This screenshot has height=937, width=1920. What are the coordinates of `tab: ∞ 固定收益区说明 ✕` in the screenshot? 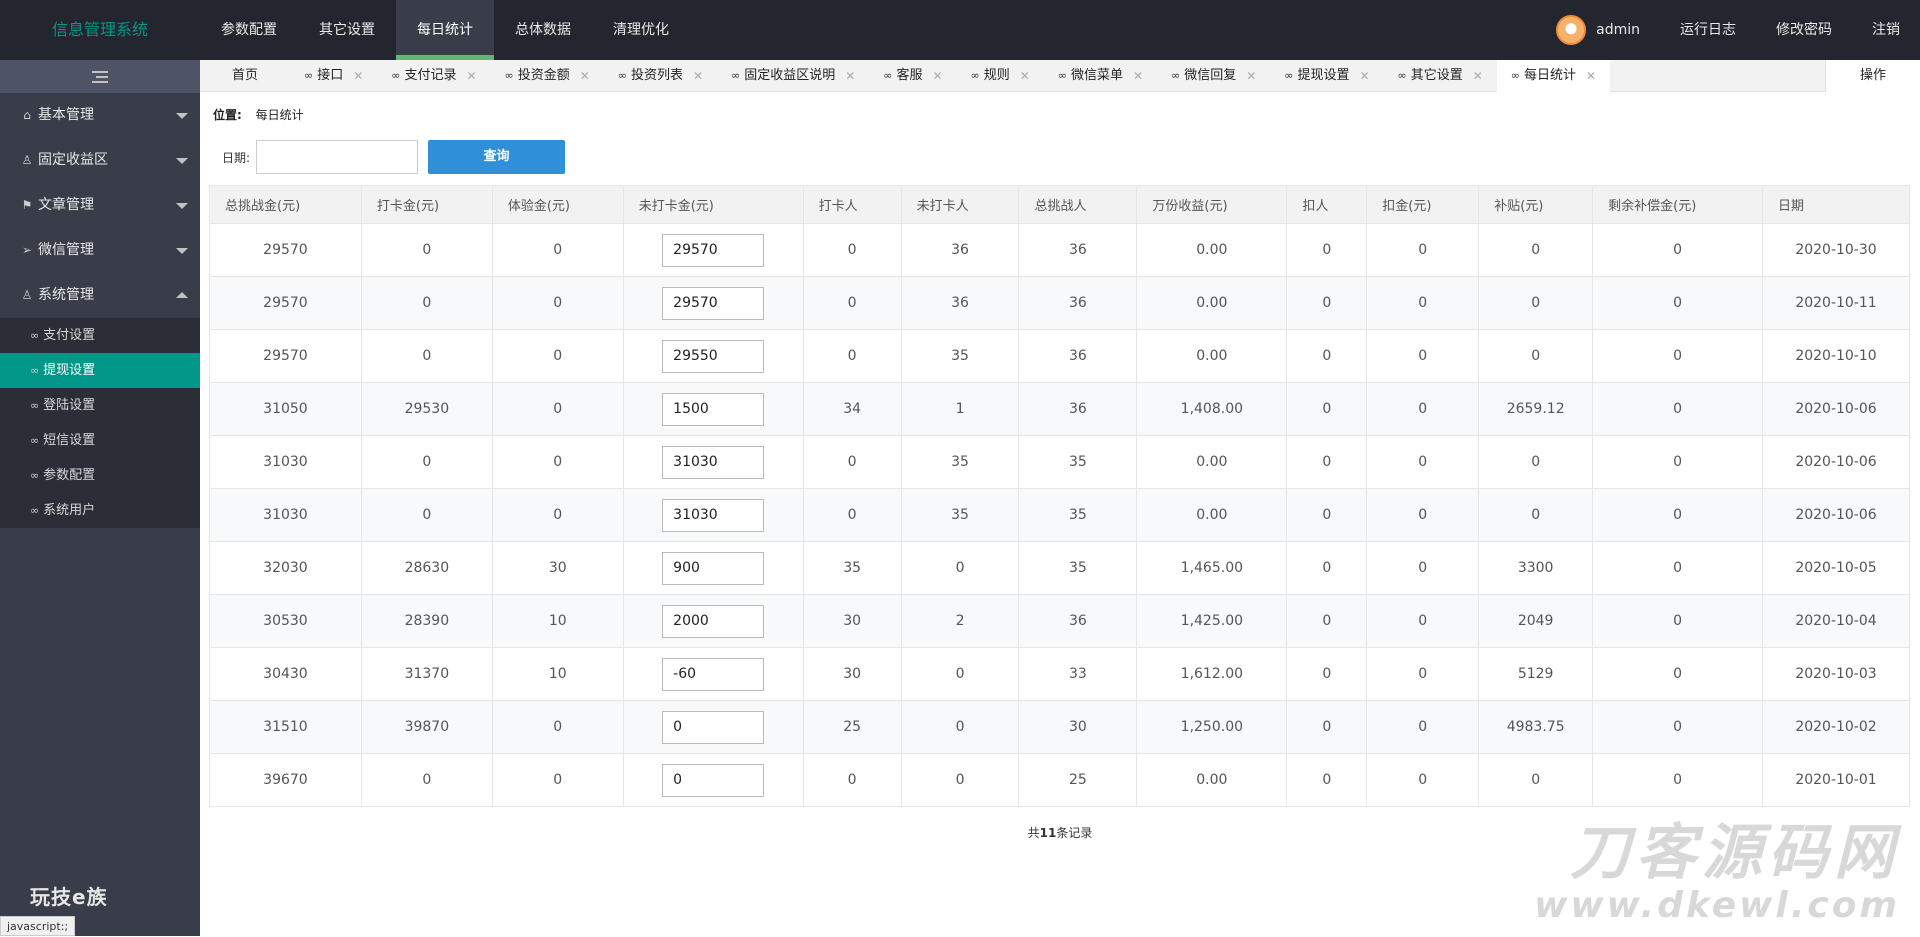 It's located at (793, 76).